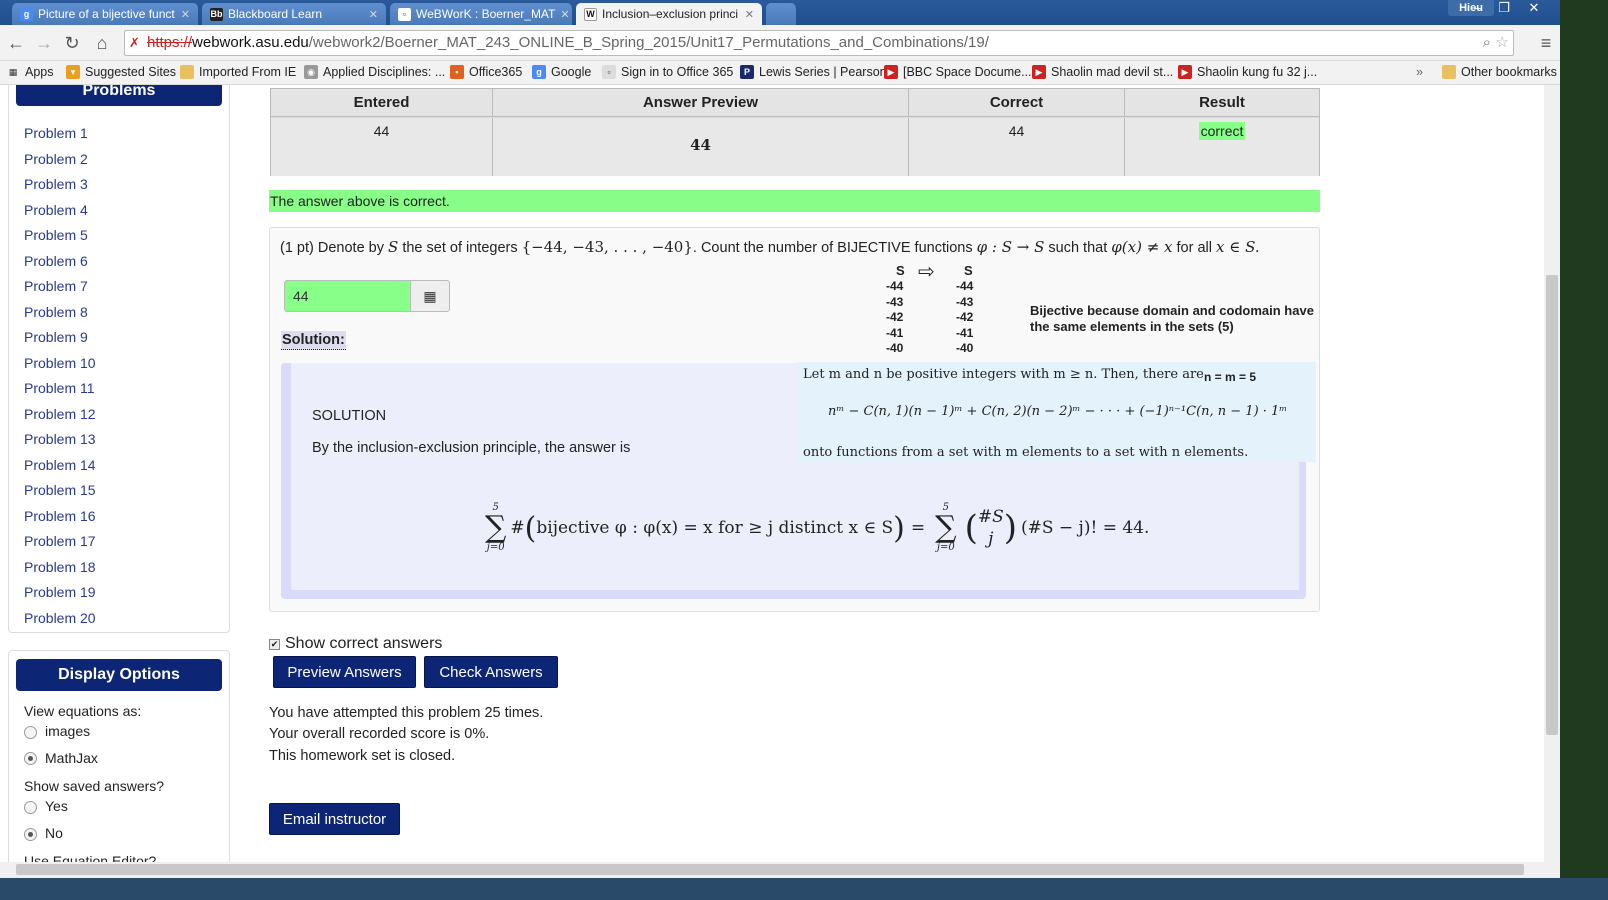 The height and width of the screenshot is (900, 1608). Describe the element at coordinates (1039, 72) in the screenshot. I see `youtube-icon: ▶` at that location.